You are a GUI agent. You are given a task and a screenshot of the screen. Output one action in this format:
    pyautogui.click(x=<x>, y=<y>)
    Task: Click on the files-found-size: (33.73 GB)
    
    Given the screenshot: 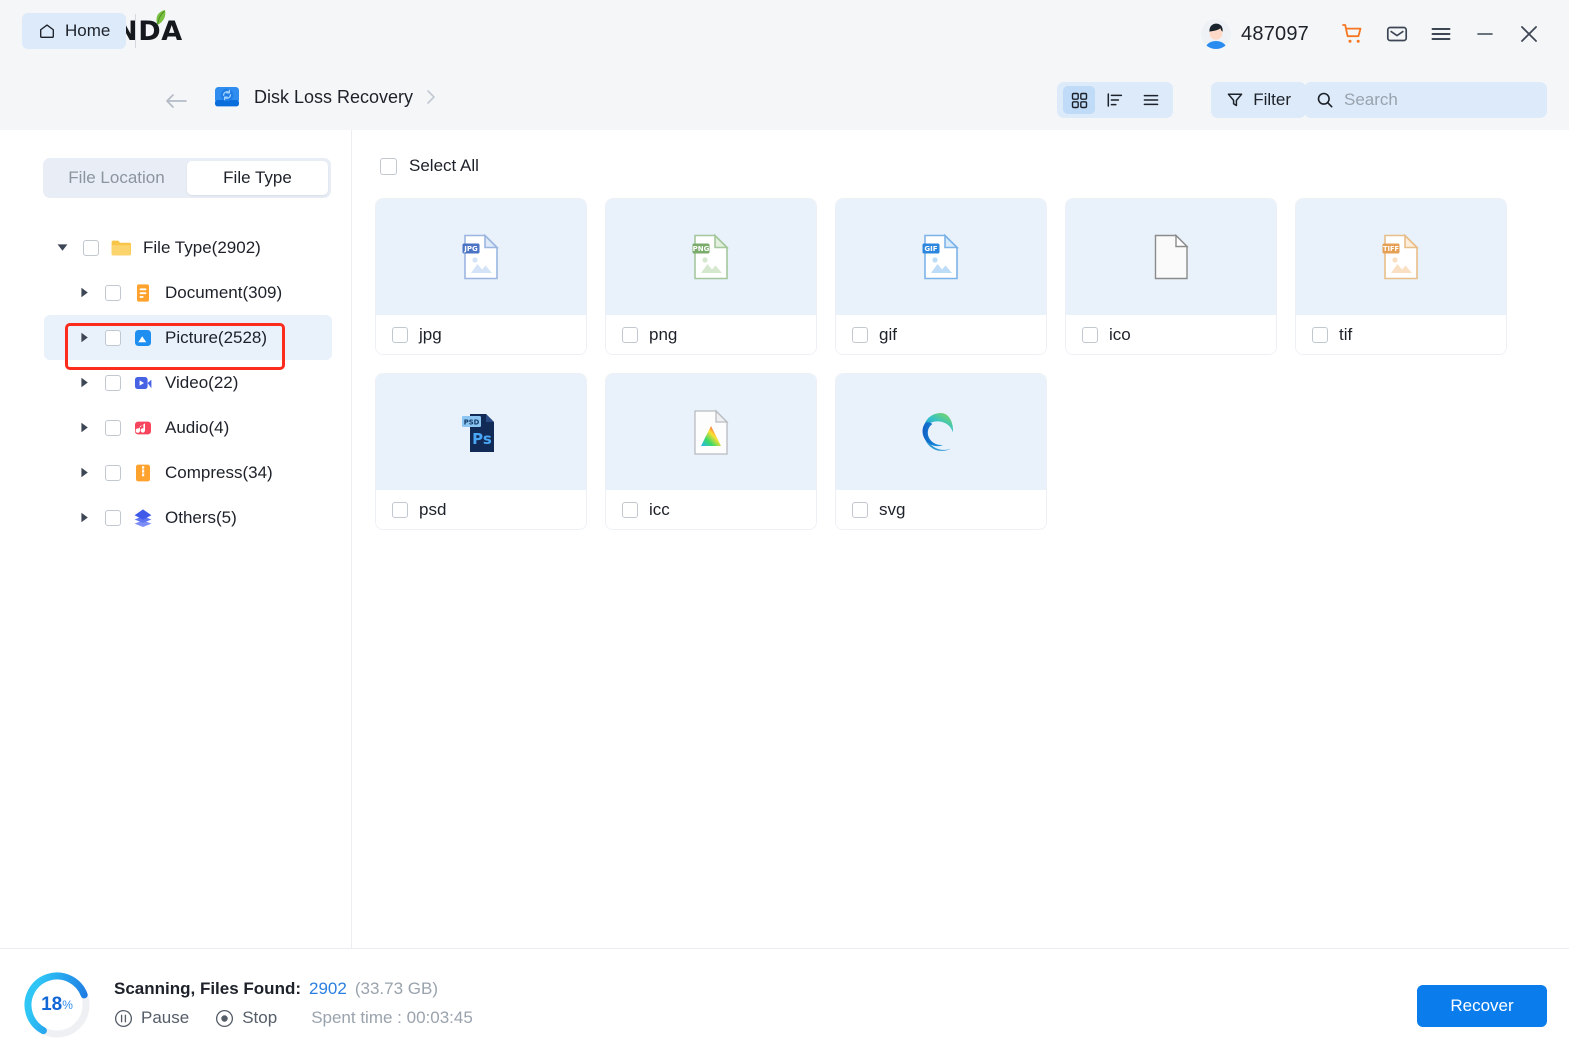 What is the action you would take?
    pyautogui.click(x=396, y=988)
    